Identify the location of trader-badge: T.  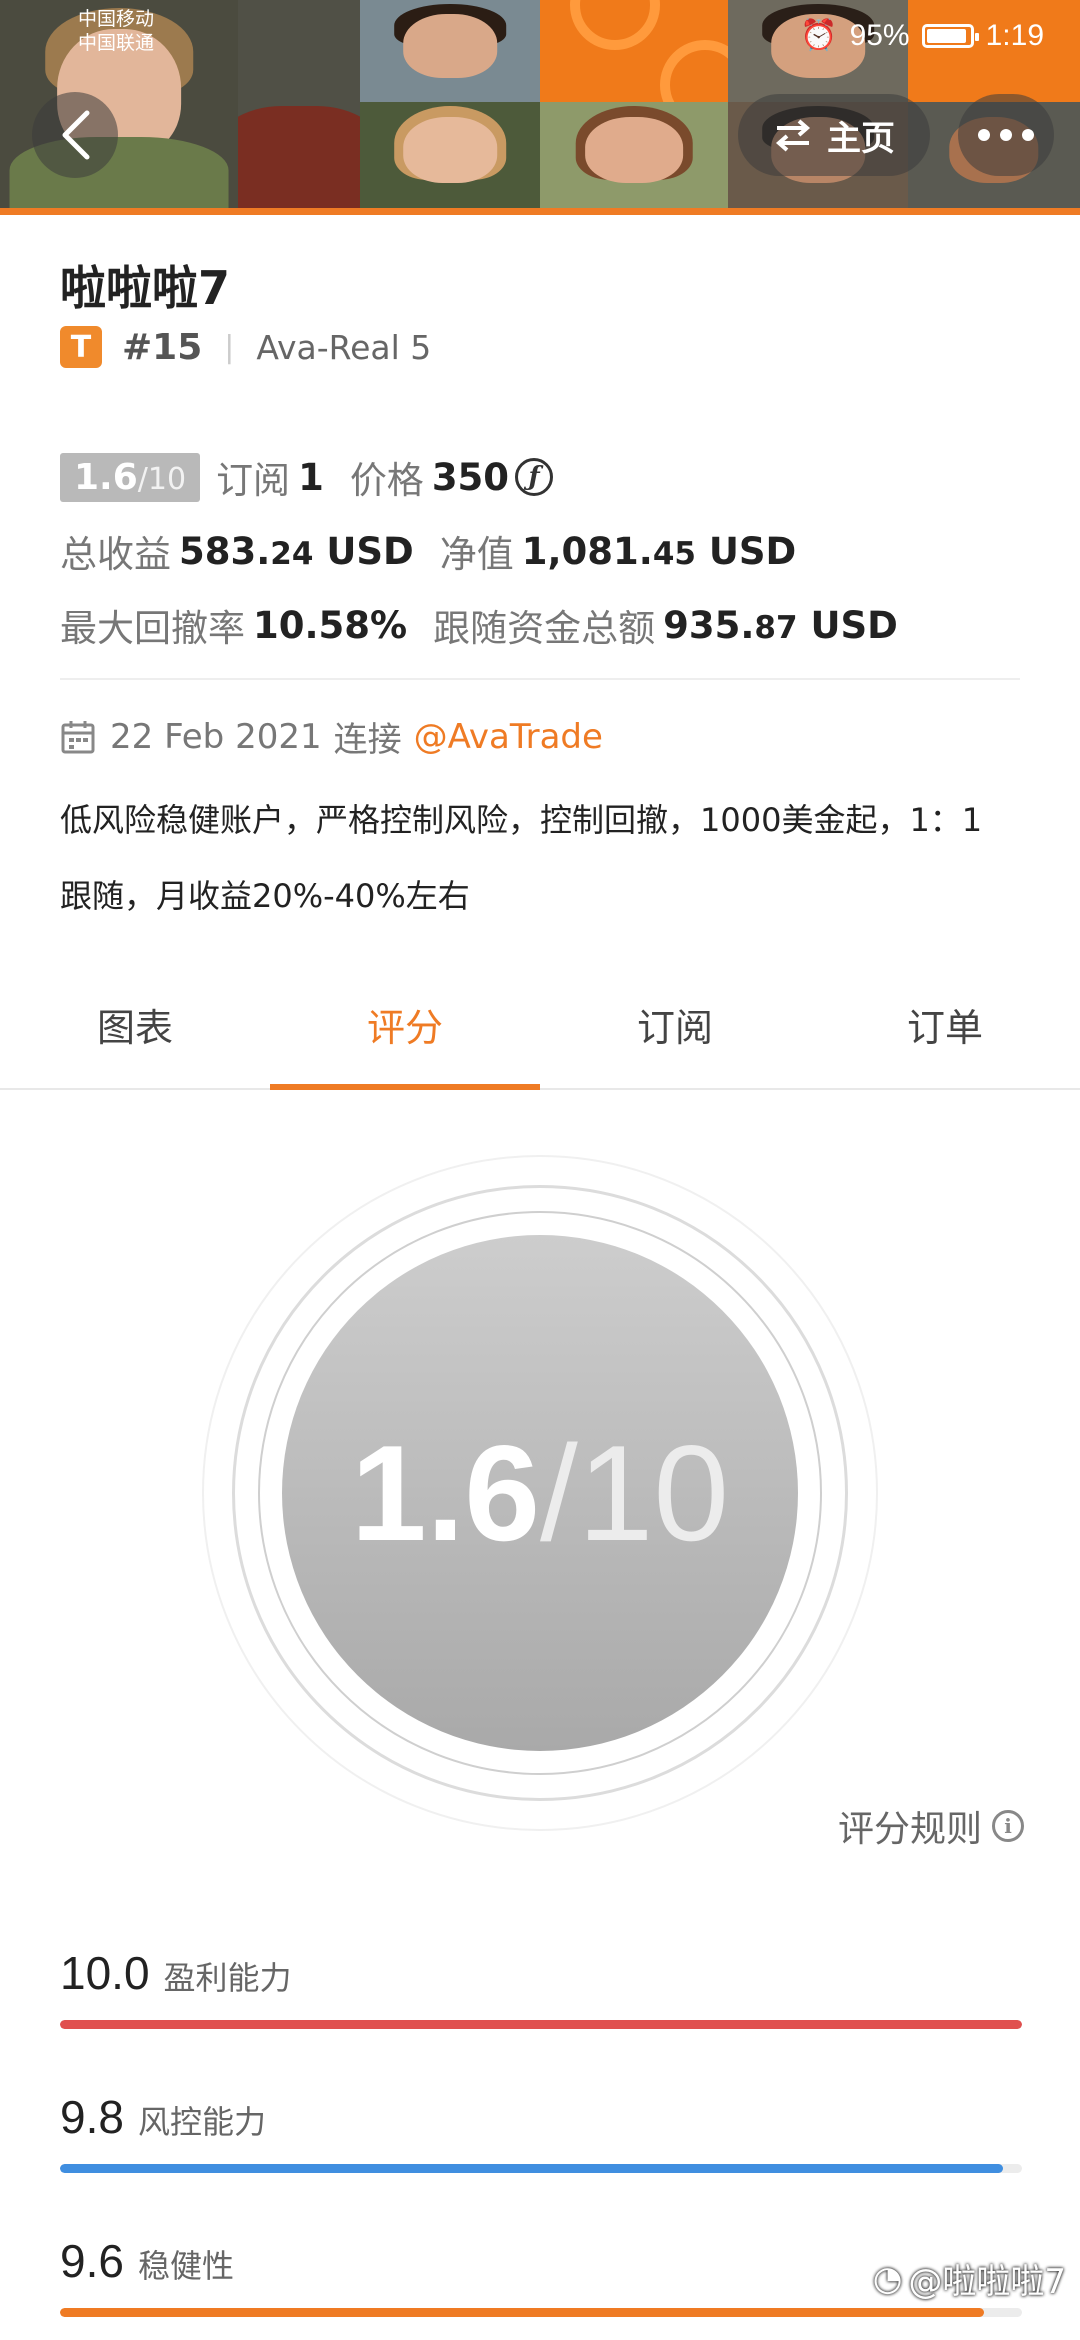
(81, 347).